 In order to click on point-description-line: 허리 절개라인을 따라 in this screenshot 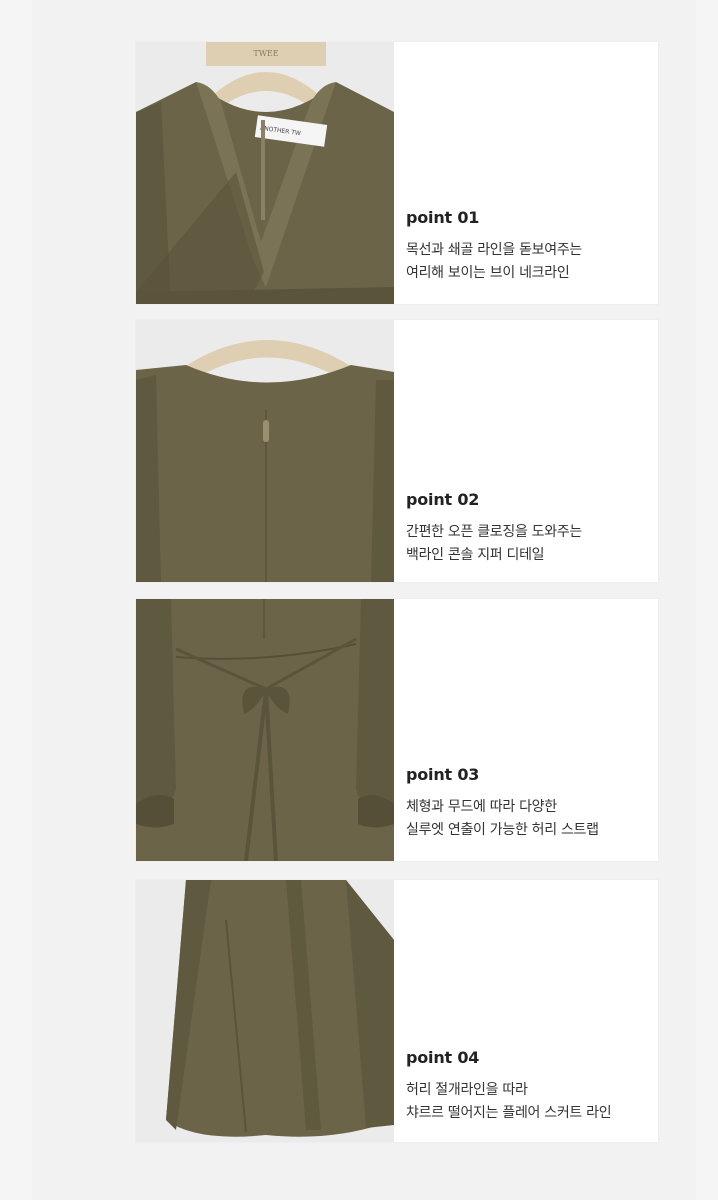, I will do `click(467, 1090)`.